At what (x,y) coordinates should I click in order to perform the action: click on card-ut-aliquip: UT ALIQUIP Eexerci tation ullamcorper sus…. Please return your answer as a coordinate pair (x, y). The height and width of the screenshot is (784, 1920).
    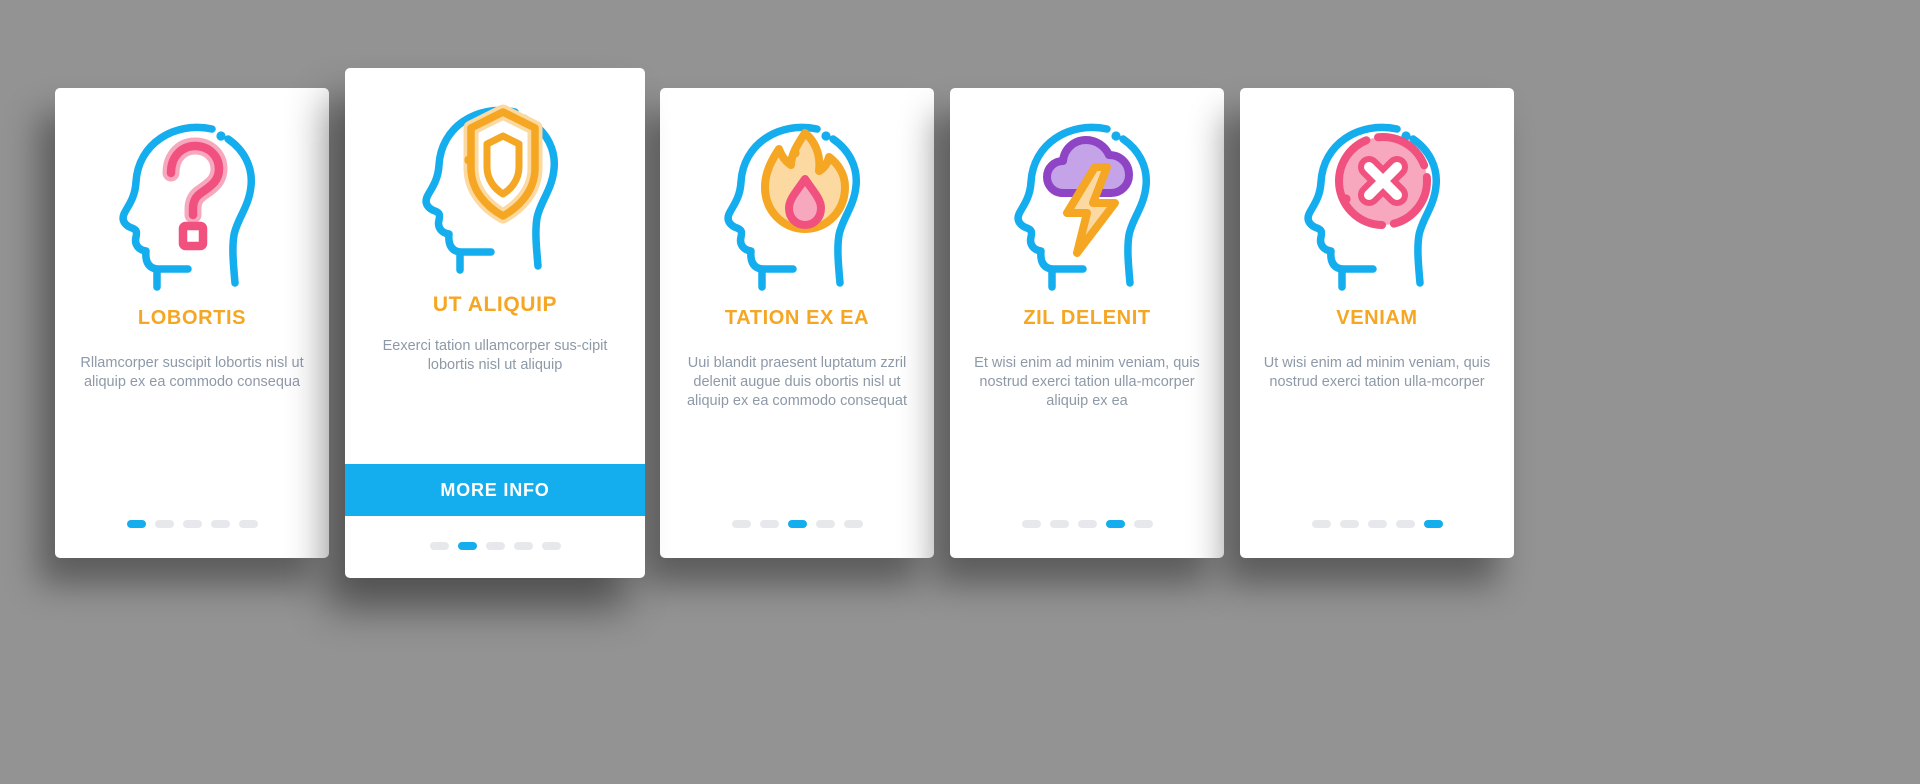
    Looking at the image, I should click on (495, 323).